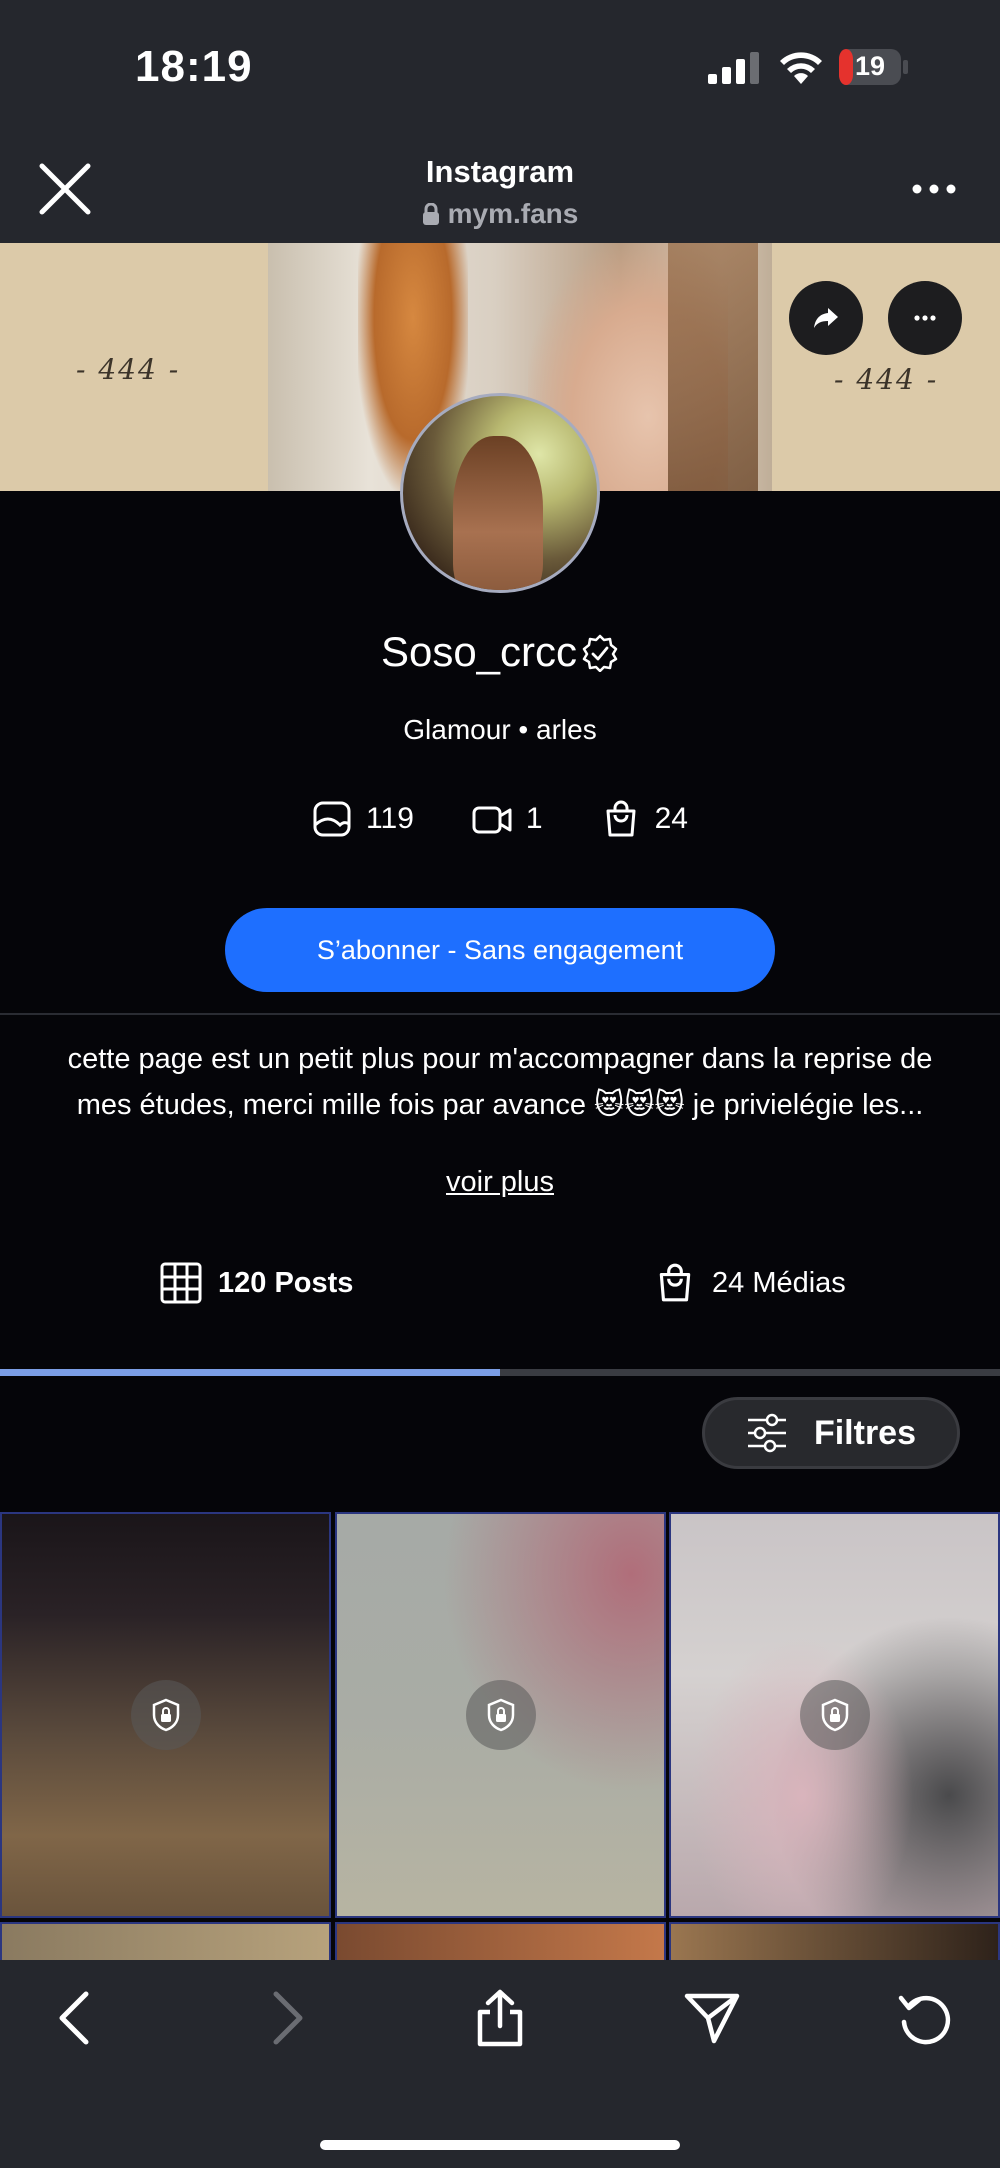 The width and height of the screenshot is (1000, 2168). I want to click on stat-videos: 1, so click(507, 819).